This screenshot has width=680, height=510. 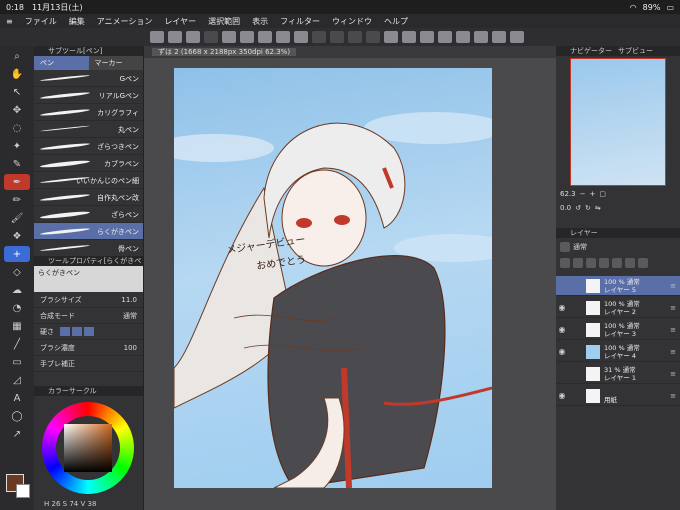 I want to click on menu-selection: 選択範囲, so click(x=224, y=21).